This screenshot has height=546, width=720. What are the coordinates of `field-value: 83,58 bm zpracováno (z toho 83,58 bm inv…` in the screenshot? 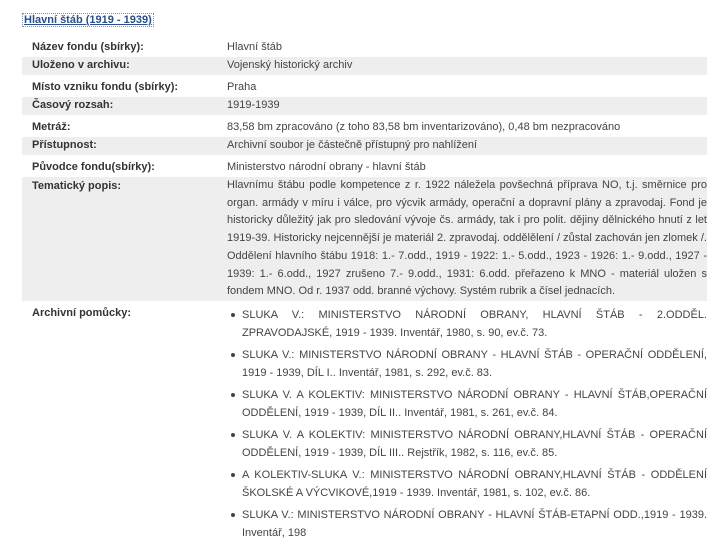 It's located at (424, 127).